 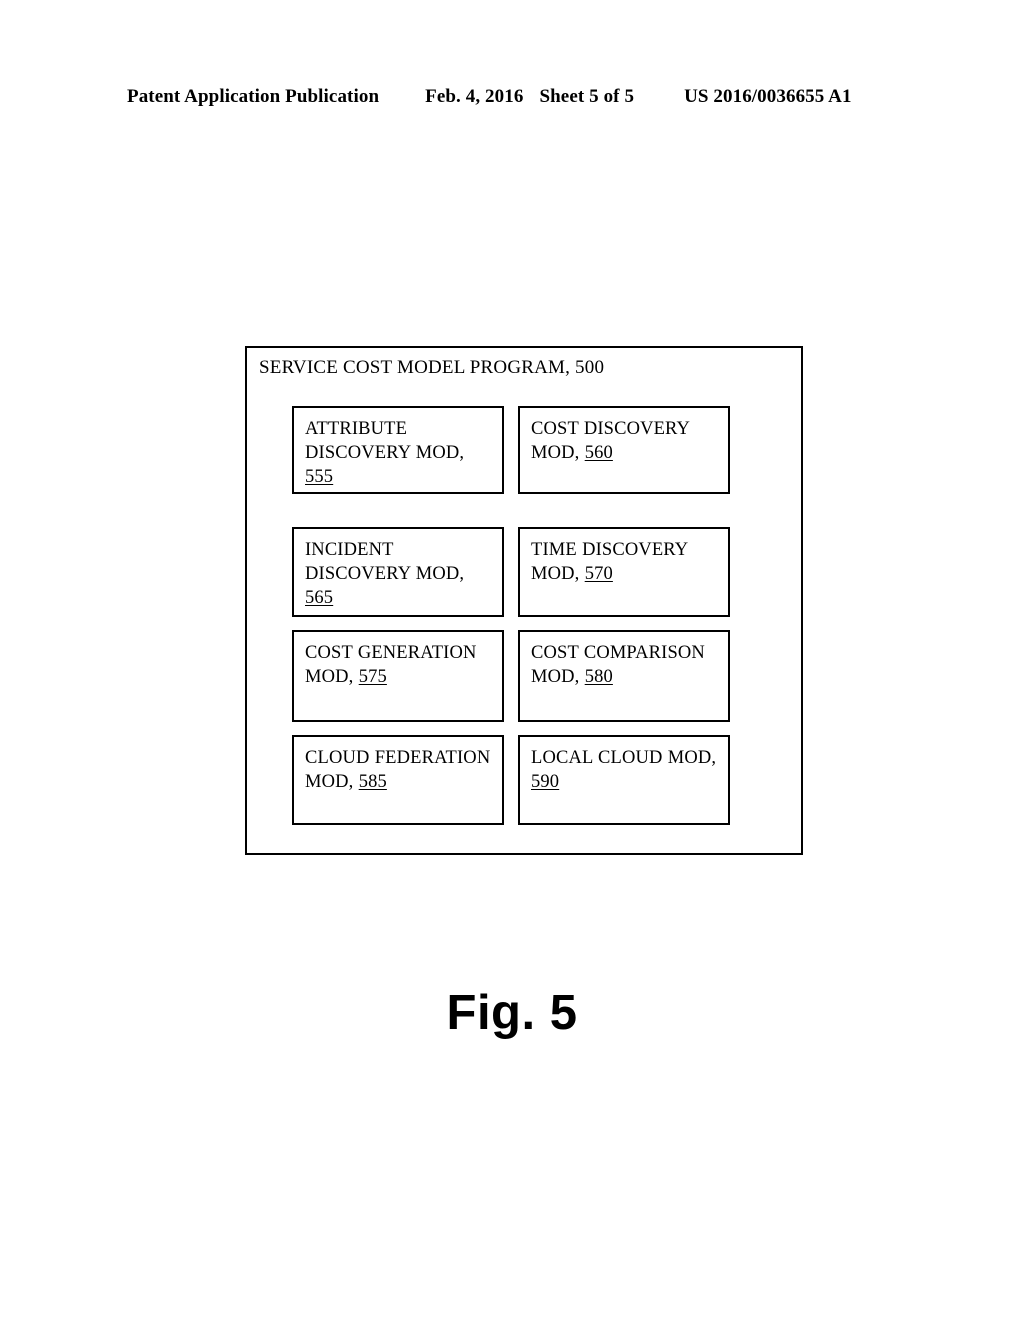 I want to click on local-cloud-mod-box: LOCAL CLOUD MOD, 590, so click(x=624, y=780).